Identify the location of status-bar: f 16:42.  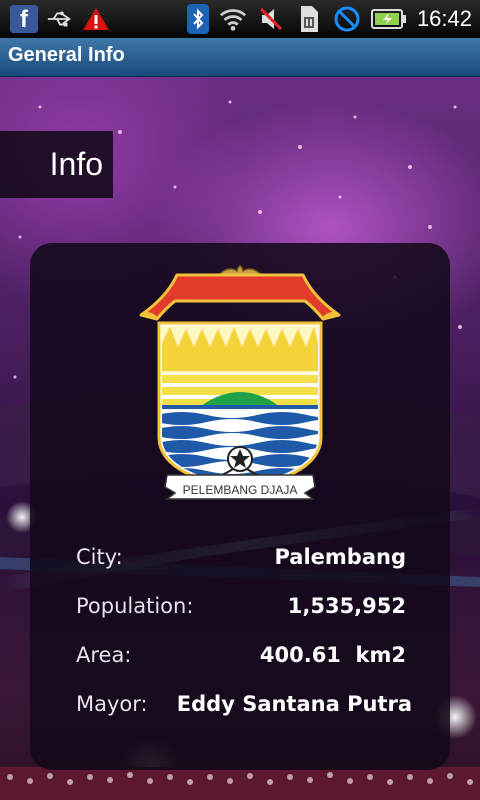
(240, 19).